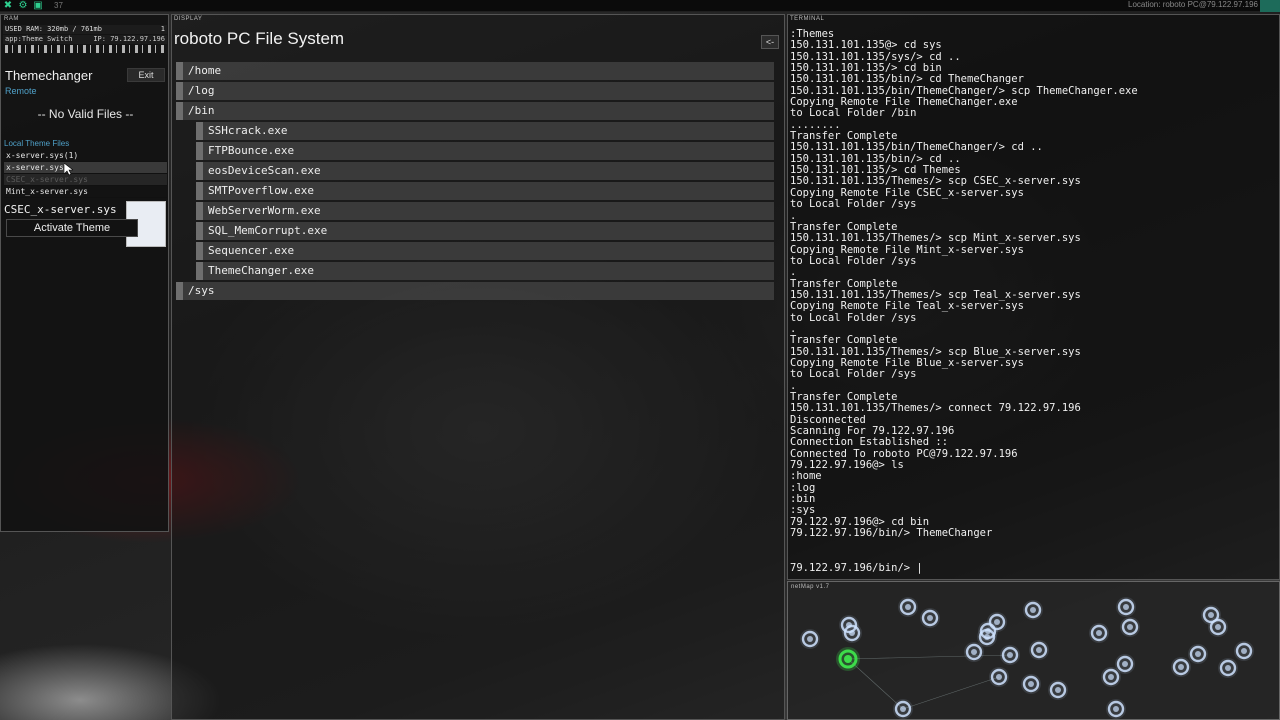 The height and width of the screenshot is (720, 1280). Describe the element at coordinates (803, 499) in the screenshot. I see `terminal-line: :bin` at that location.